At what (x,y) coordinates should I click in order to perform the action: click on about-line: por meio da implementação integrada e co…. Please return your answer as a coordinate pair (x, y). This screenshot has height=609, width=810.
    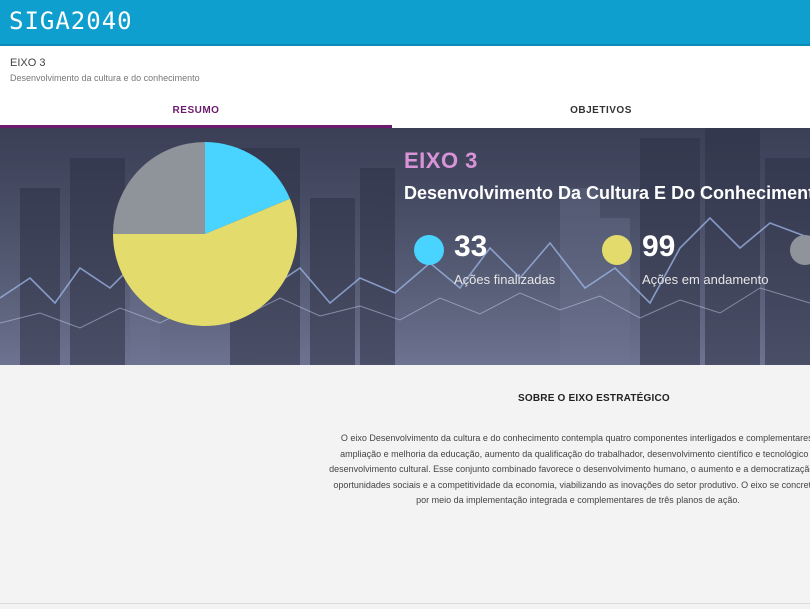
    Looking at the image, I should click on (578, 500).